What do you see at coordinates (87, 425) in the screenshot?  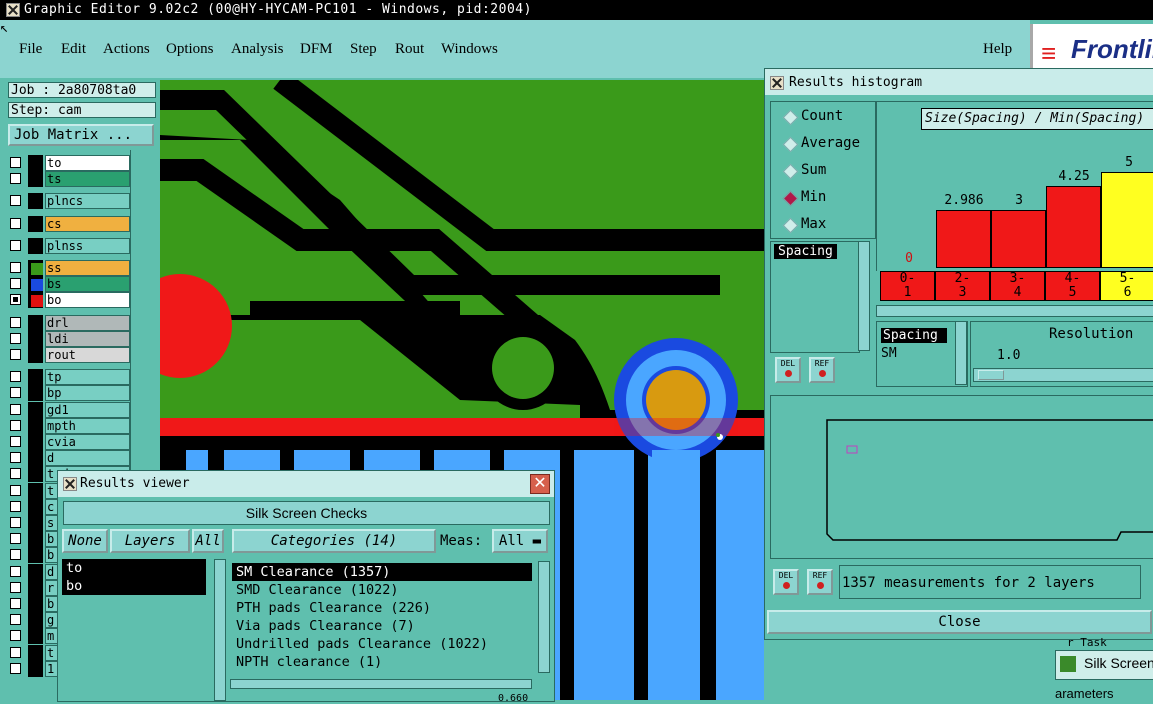 I see `layer-name: mpth` at bounding box center [87, 425].